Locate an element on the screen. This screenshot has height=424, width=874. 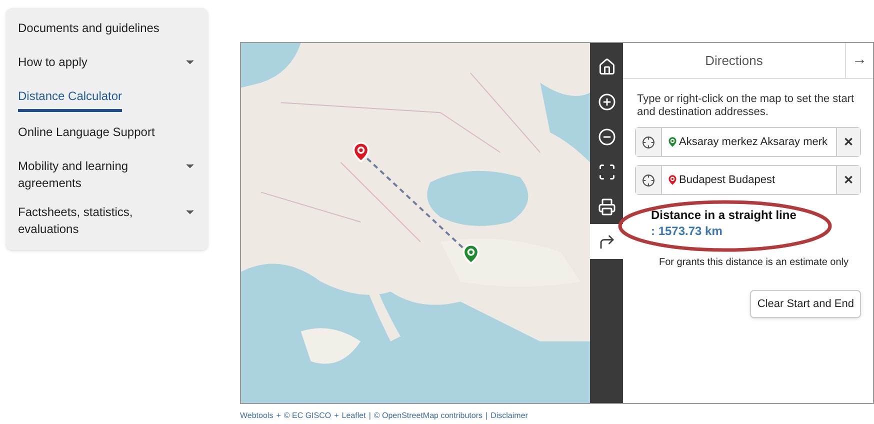
address-field: Aksaray merkez Aksaray merk ✕ is located at coordinates (748, 142).